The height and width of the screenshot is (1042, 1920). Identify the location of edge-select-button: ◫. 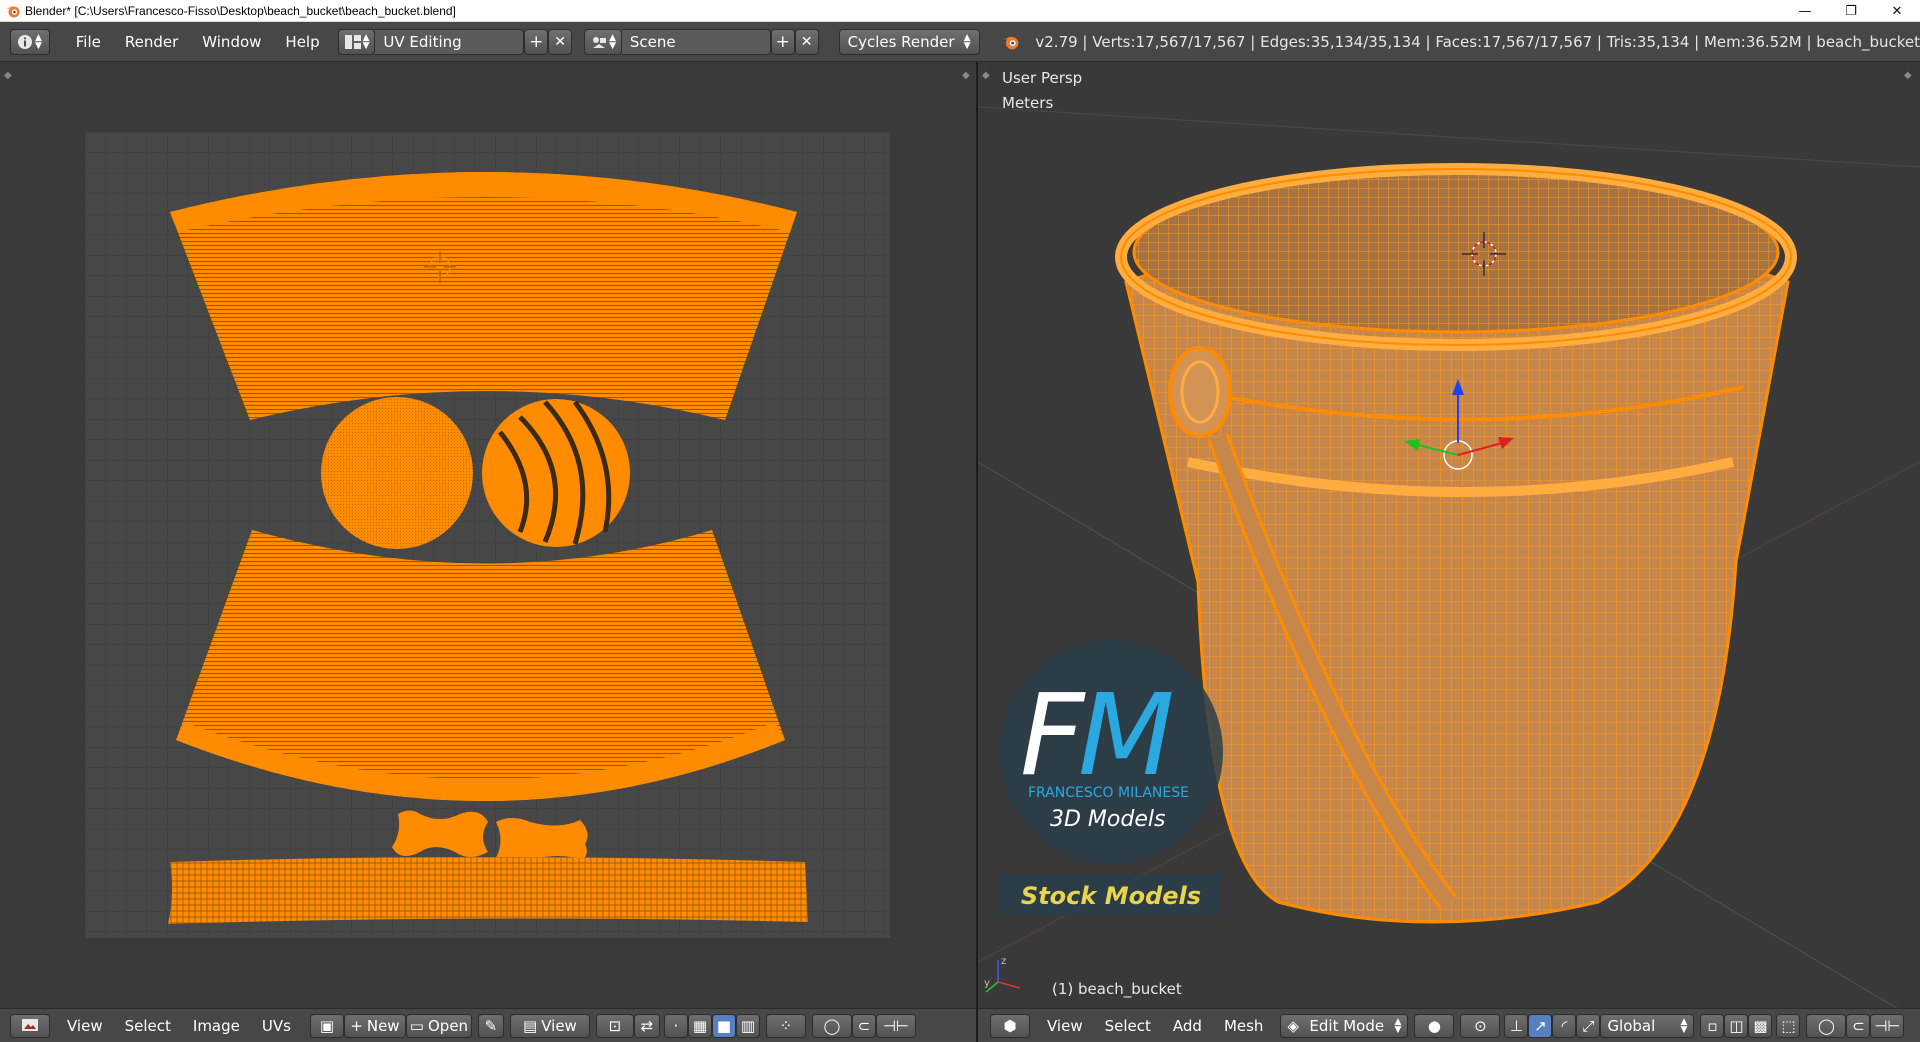
(1736, 1025).